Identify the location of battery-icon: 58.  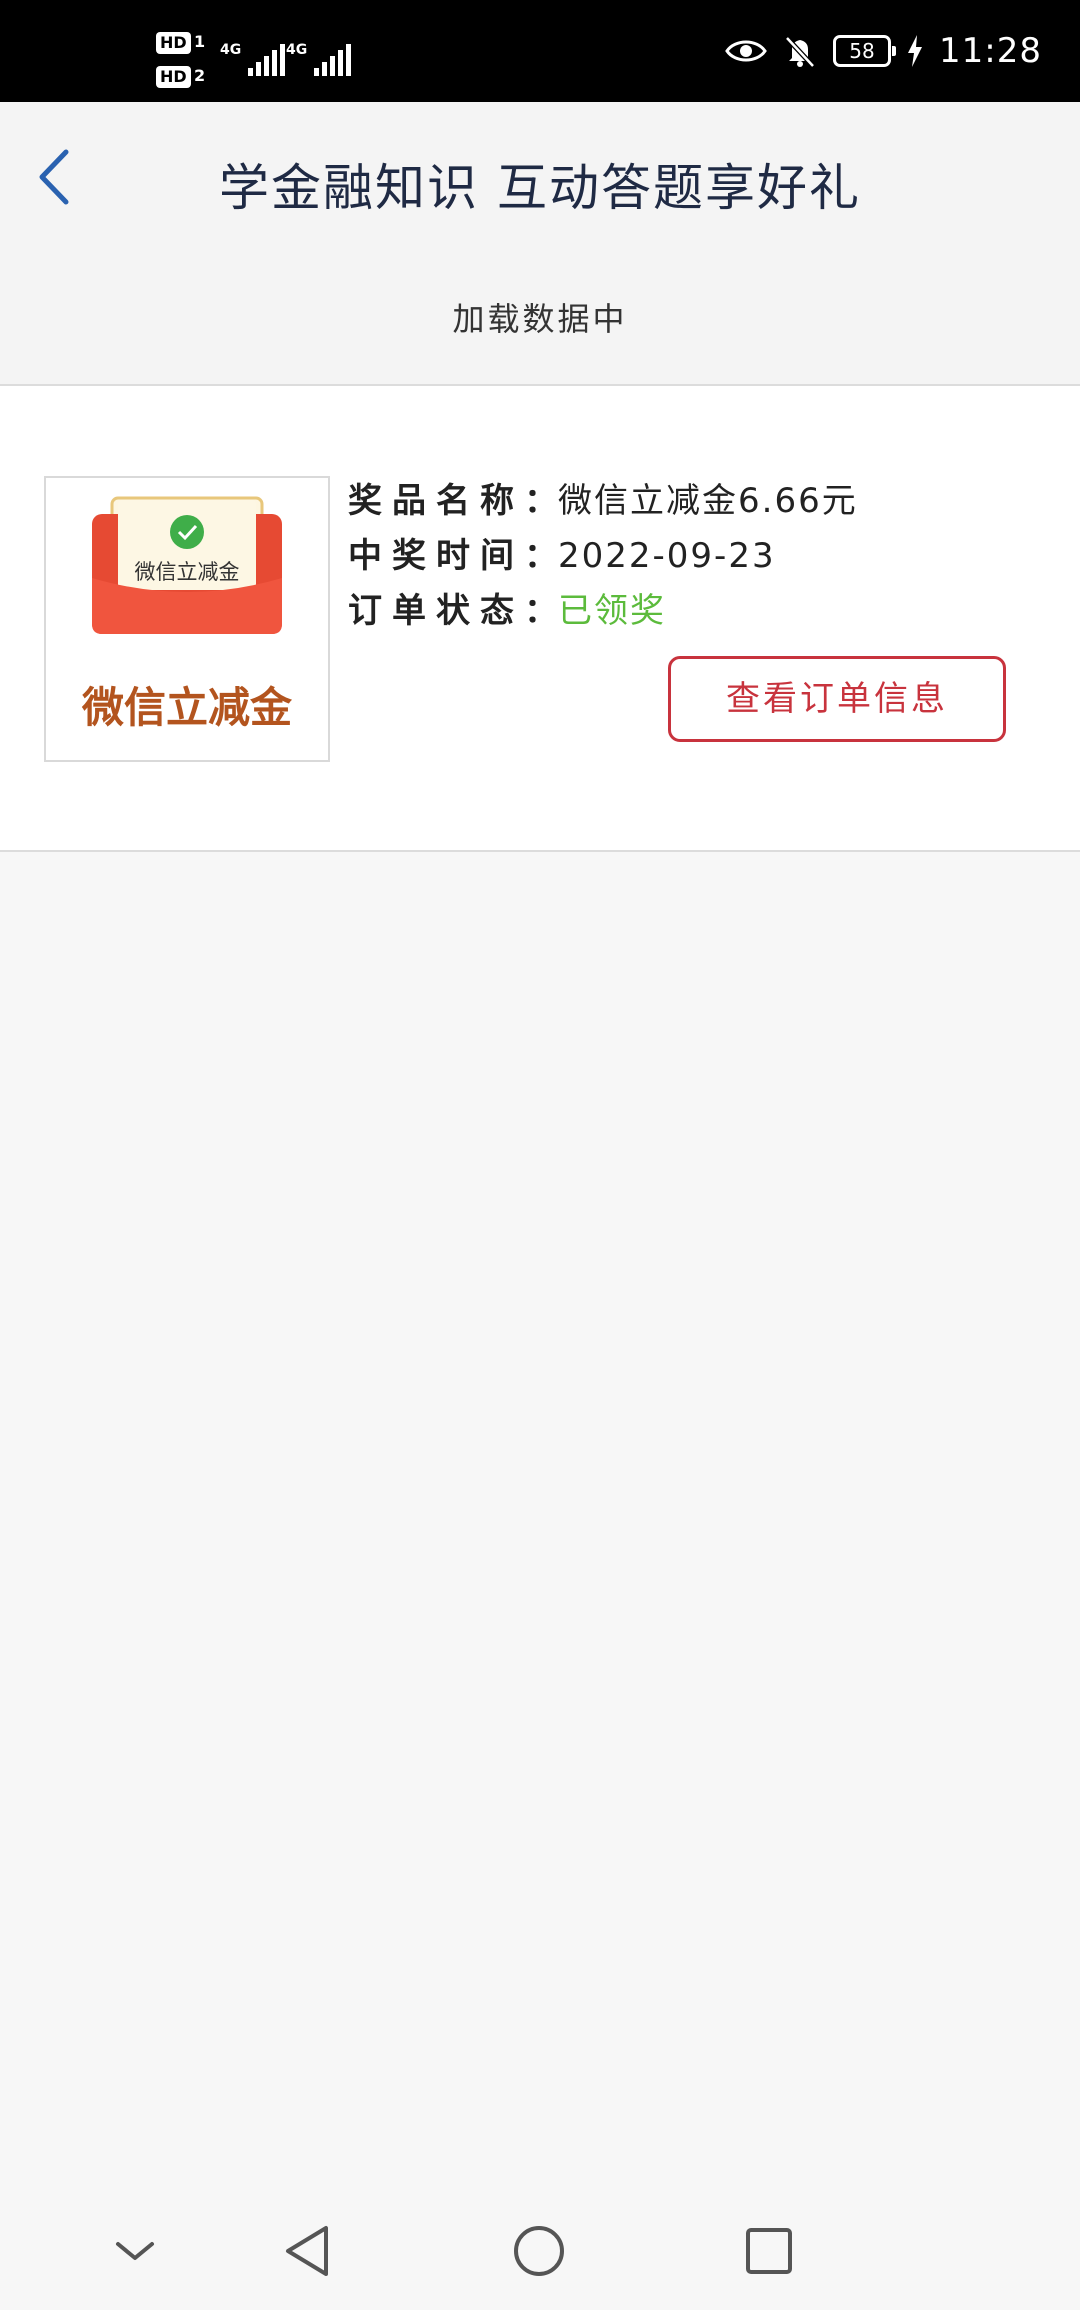
(865, 51).